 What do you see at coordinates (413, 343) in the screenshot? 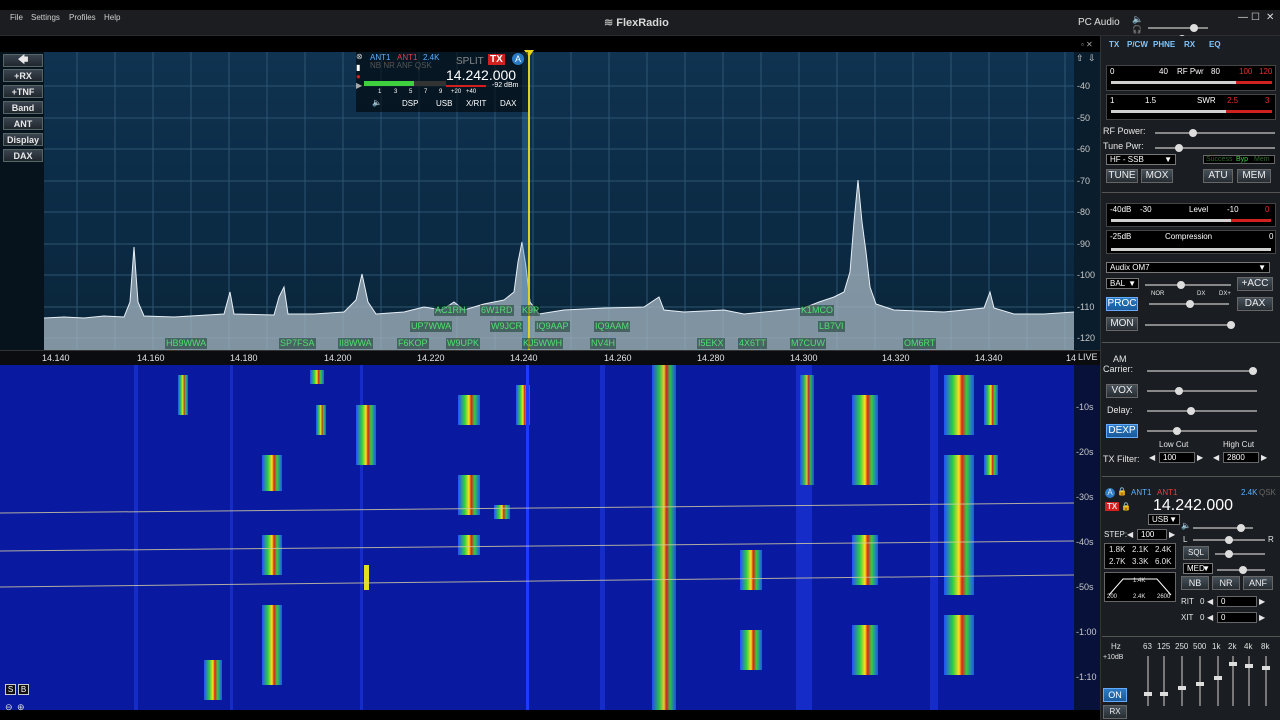
I see `spot-label: F6KOP` at bounding box center [413, 343].